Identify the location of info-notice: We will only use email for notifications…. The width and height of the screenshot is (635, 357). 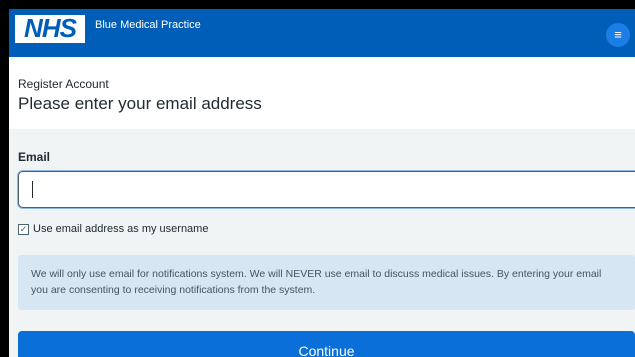
(326, 282).